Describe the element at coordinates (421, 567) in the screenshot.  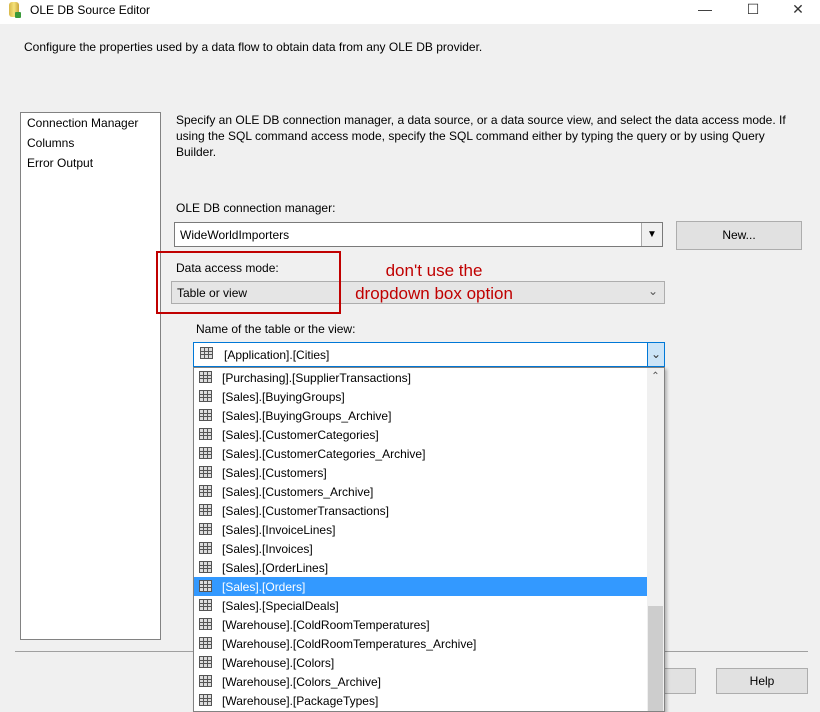
I see `list-item: [Sales].[OrderLines]` at that location.